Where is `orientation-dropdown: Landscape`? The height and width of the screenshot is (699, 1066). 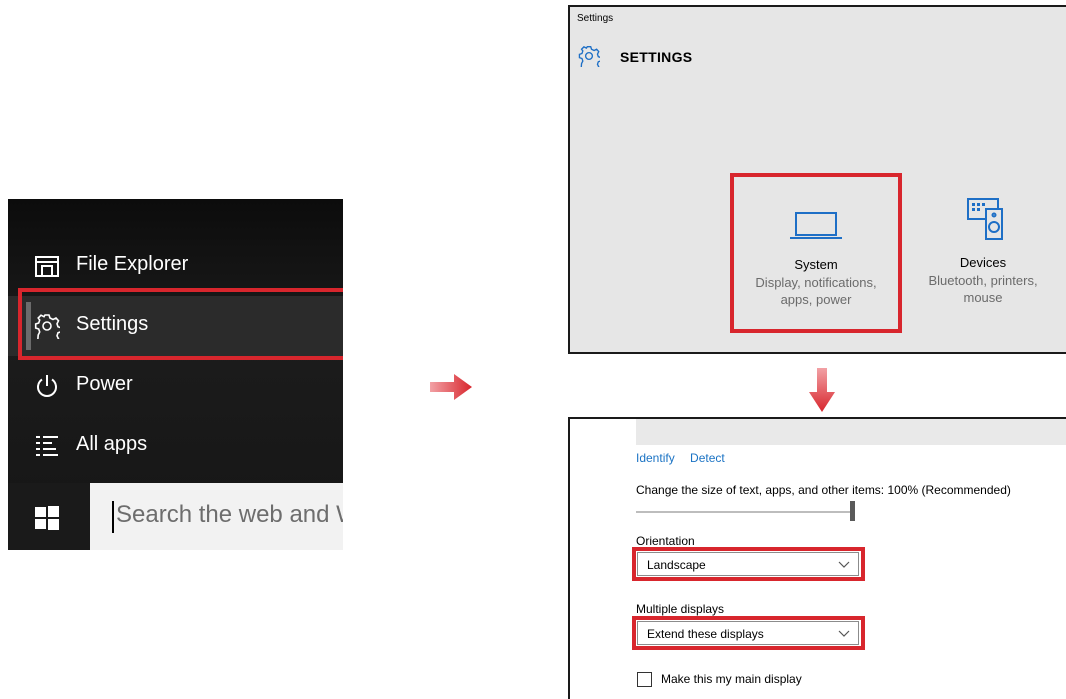
orientation-dropdown: Landscape is located at coordinates (748, 564).